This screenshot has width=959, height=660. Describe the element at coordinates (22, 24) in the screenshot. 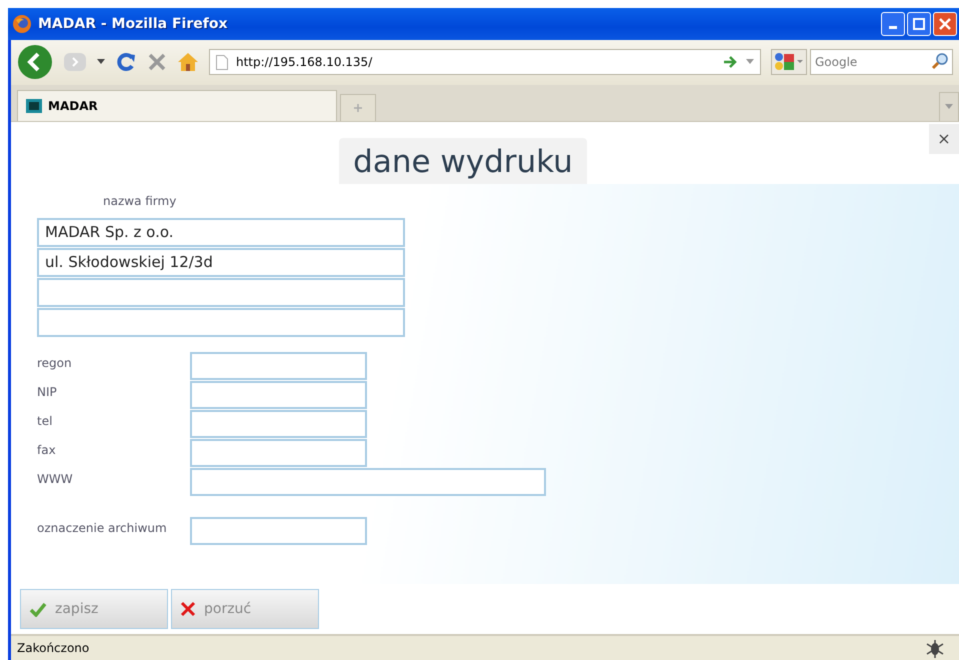

I see `firefox-logo-icon` at that location.